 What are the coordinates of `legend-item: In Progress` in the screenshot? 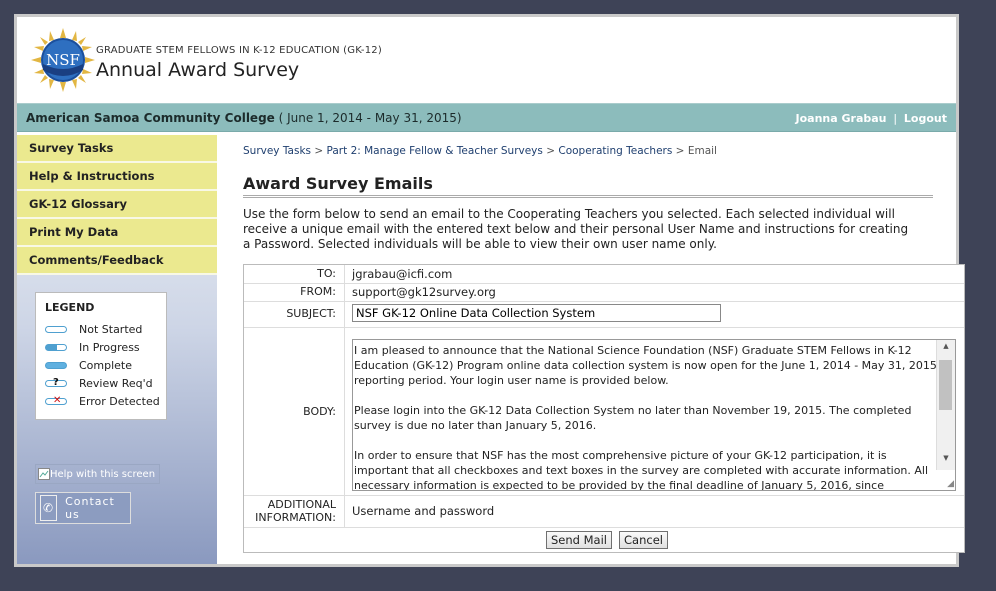 It's located at (105, 347).